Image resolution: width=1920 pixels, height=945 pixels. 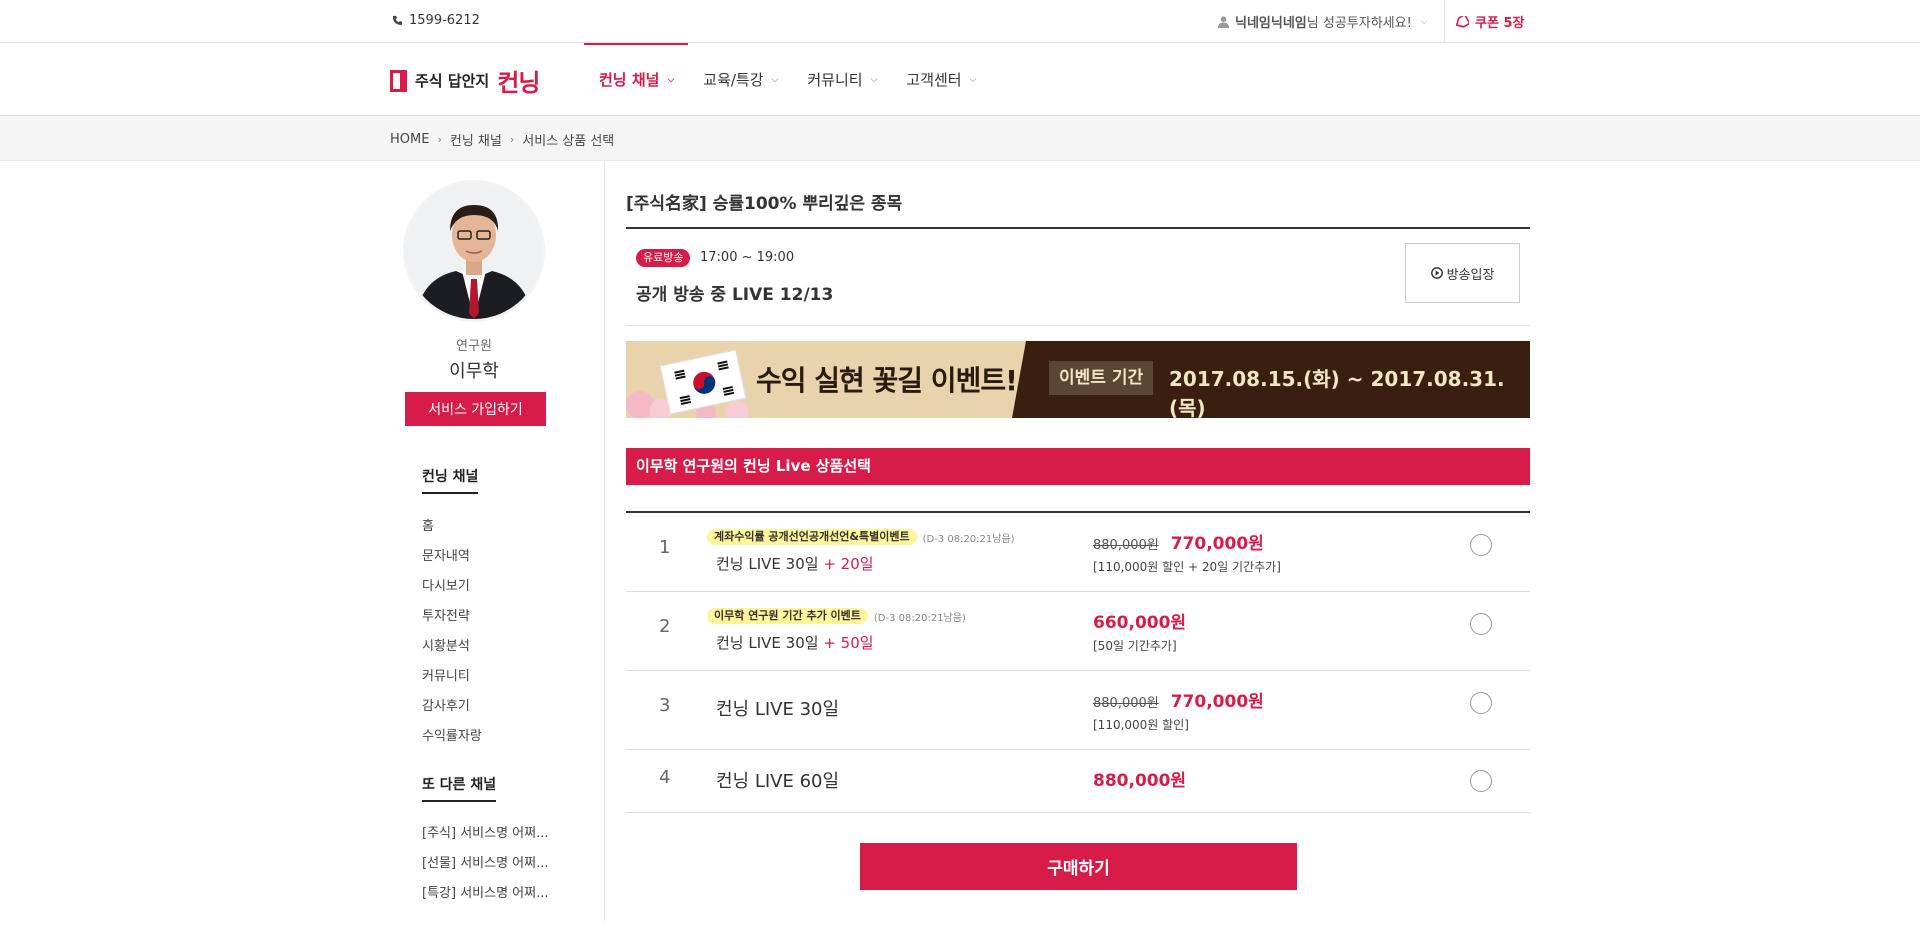 I want to click on product-bonus: + 20일, so click(x=848, y=564).